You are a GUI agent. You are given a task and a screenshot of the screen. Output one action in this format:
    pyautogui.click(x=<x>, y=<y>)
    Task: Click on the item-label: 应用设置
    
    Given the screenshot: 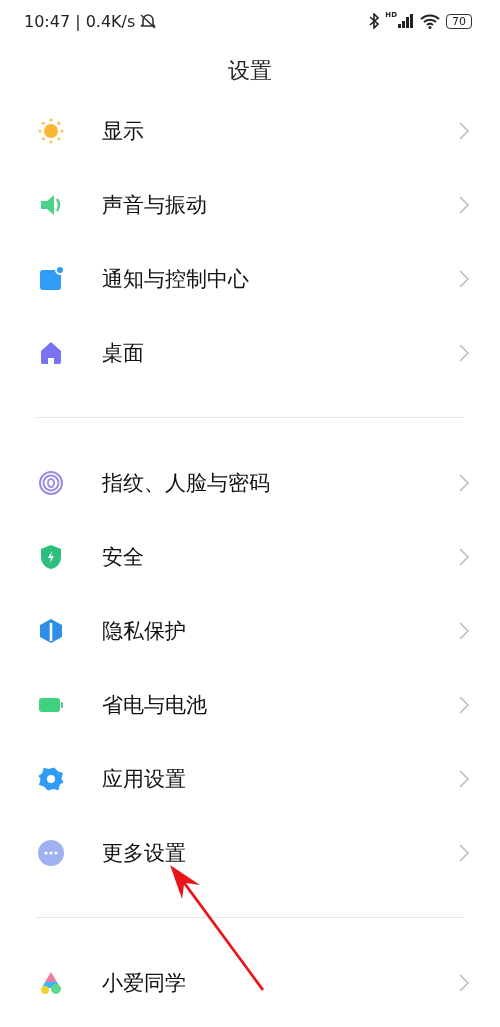 What is the action you would take?
    pyautogui.click(x=144, y=779)
    